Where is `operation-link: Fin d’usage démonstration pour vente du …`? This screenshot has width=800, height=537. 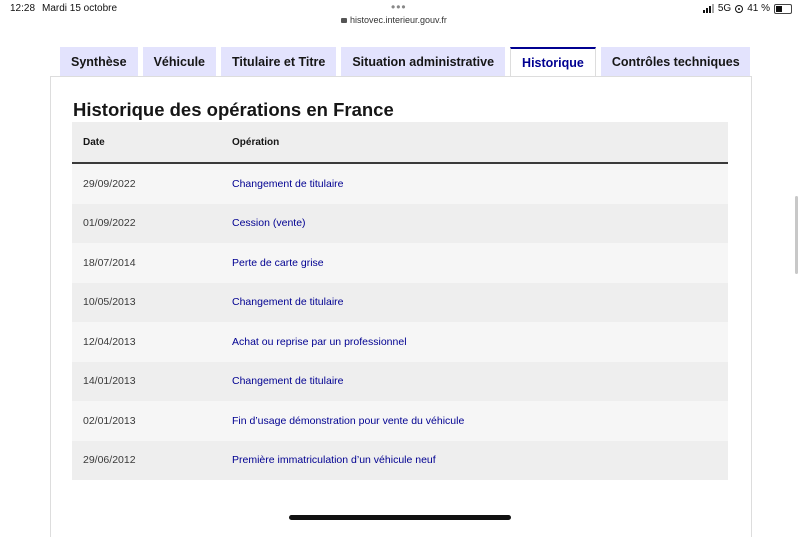
operation-link: Fin d’usage démonstration pour vente du … is located at coordinates (348, 421).